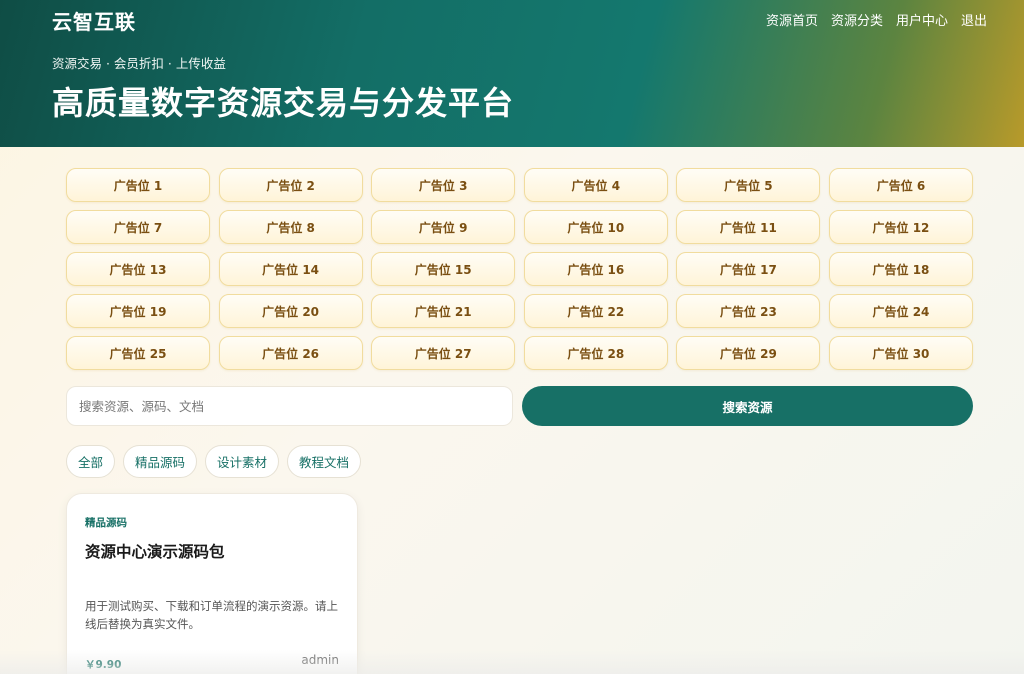 This screenshot has height=674, width=1024. I want to click on ad-slot-26: 广告位 26, so click(290, 353).